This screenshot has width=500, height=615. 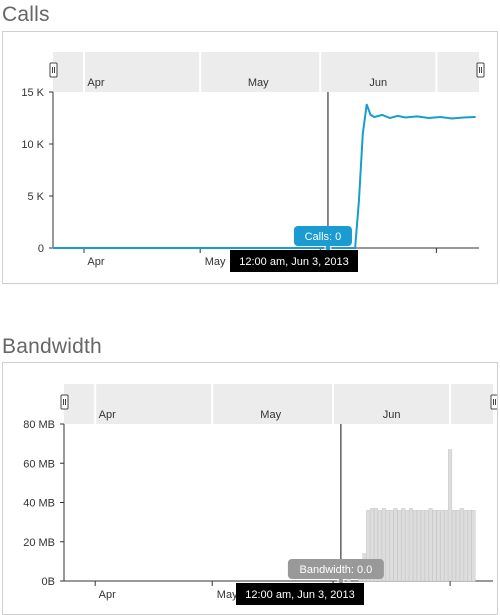 I want to click on value-tooltip: Bandwidth: 0.0, so click(x=335, y=569).